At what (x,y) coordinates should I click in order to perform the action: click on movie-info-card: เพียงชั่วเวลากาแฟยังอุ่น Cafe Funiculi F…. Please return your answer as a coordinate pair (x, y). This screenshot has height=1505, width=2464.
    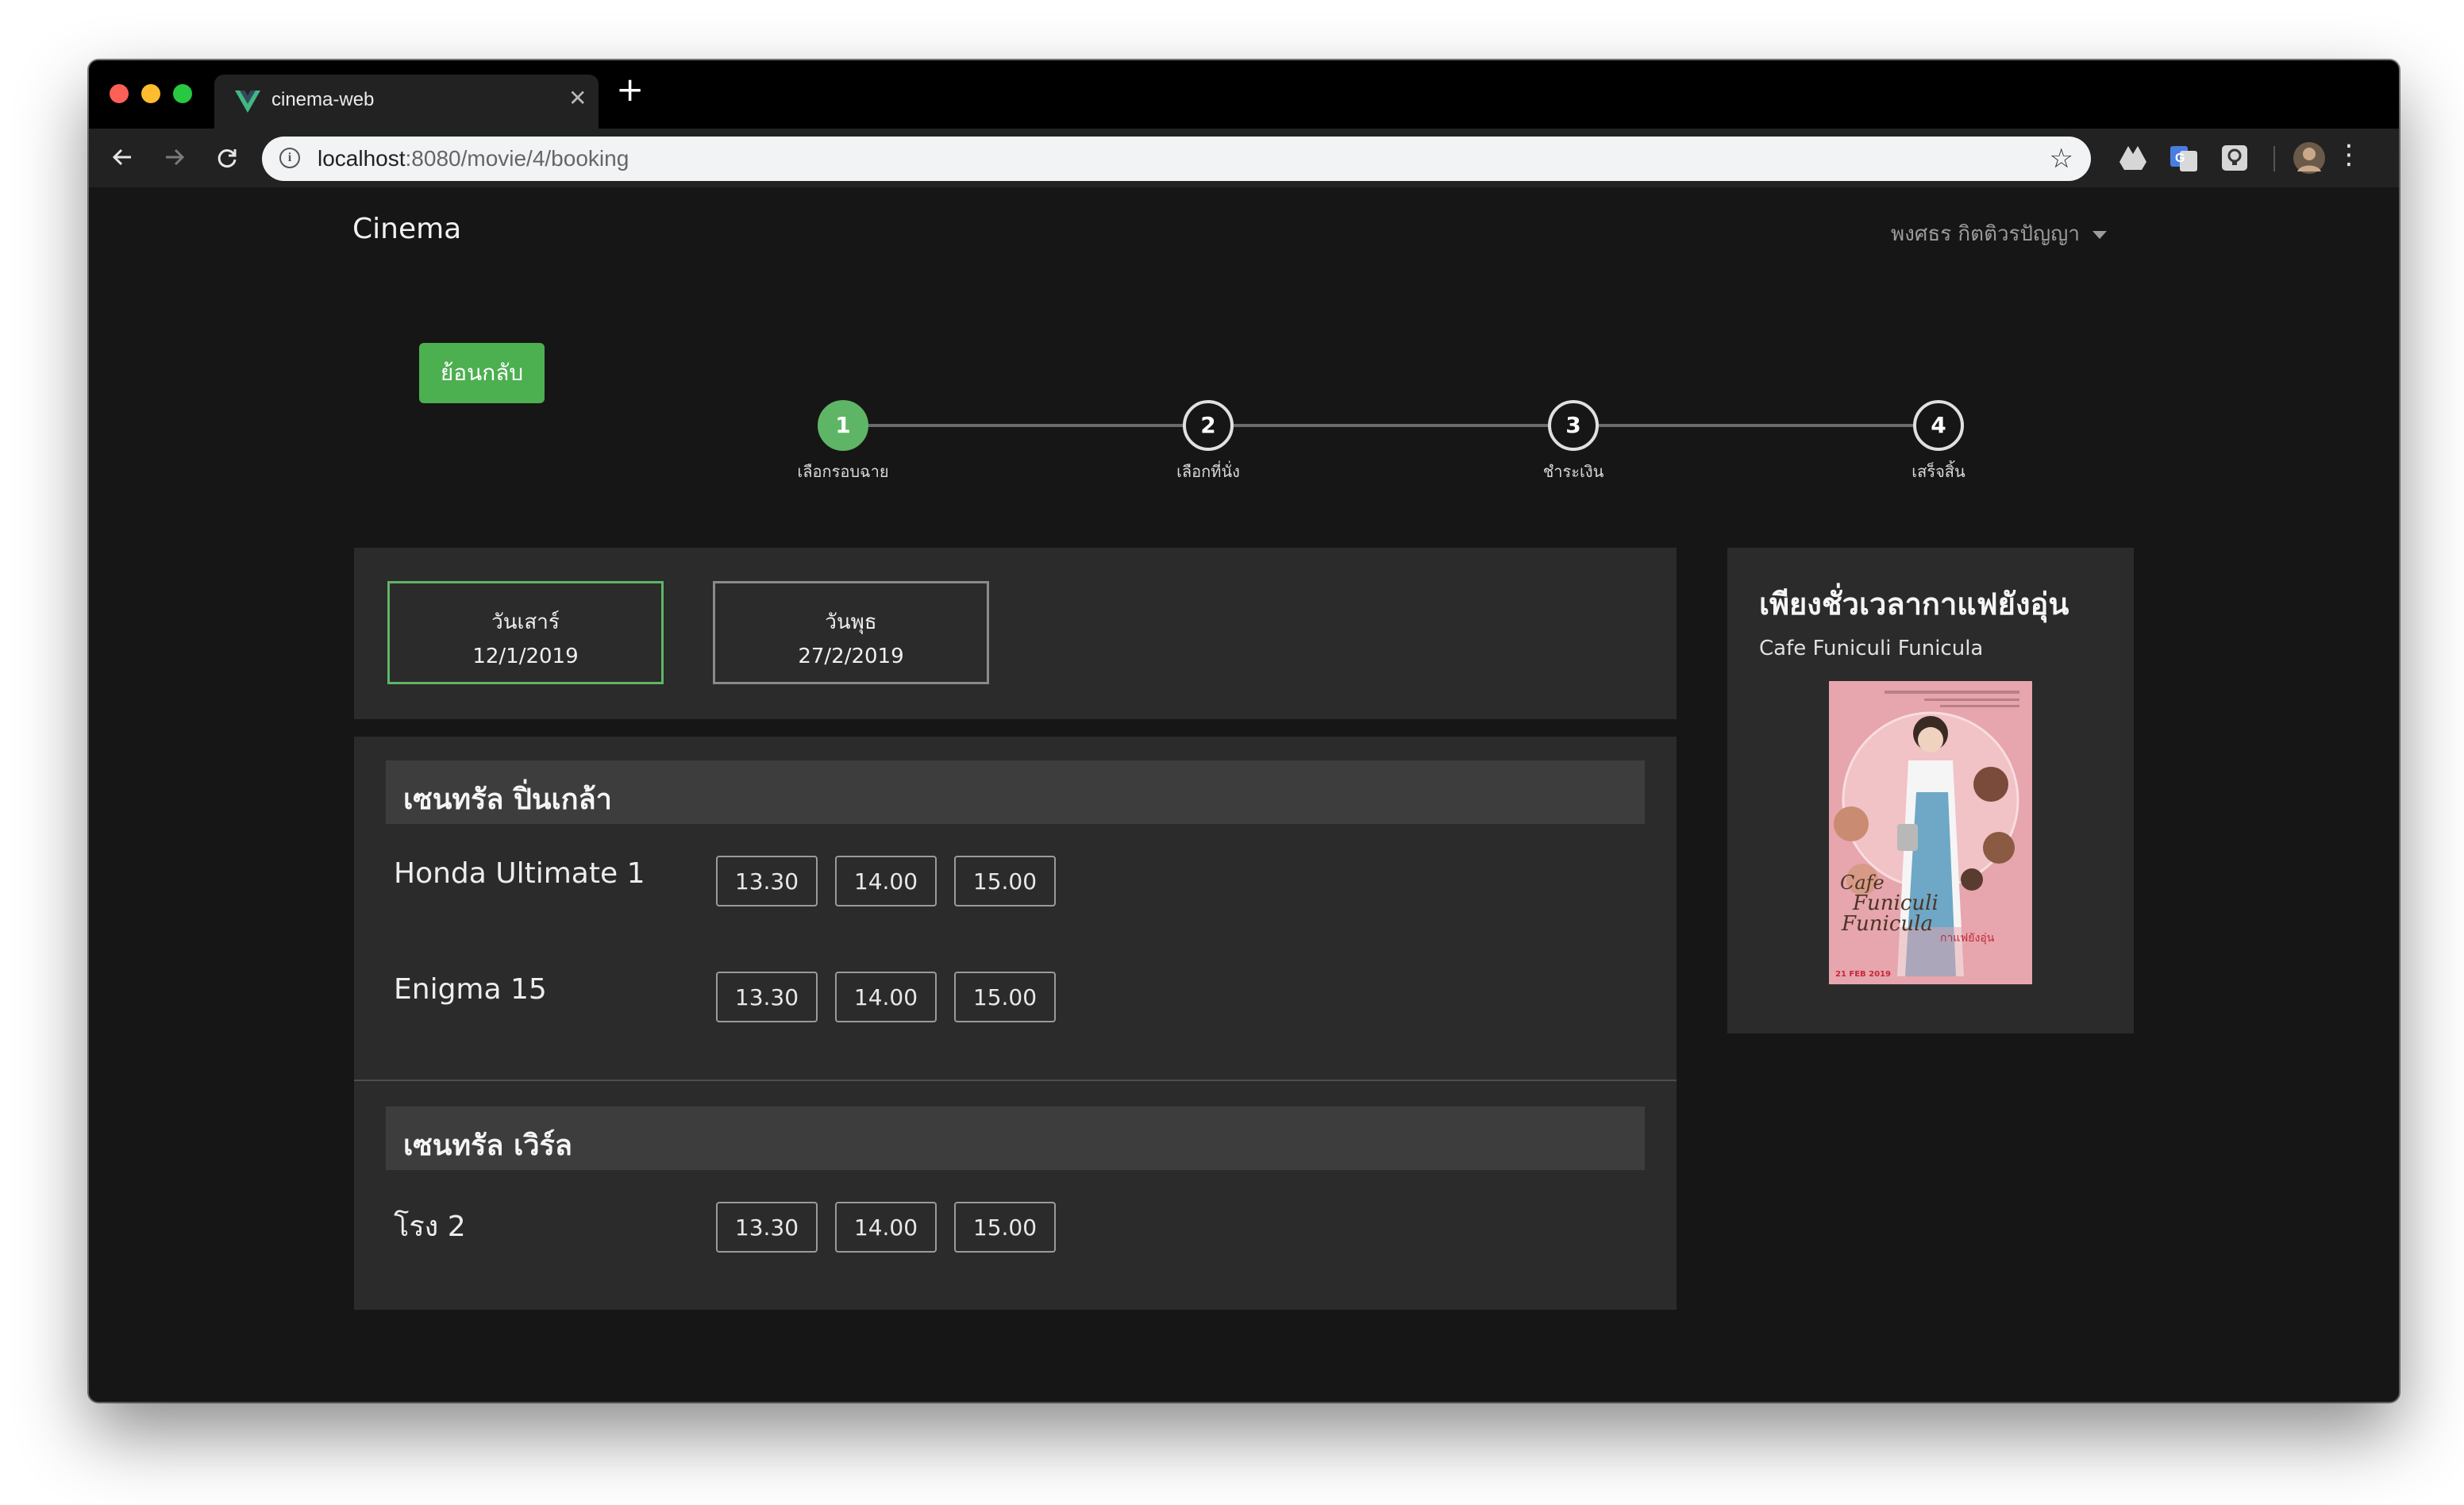
    Looking at the image, I should click on (1930, 790).